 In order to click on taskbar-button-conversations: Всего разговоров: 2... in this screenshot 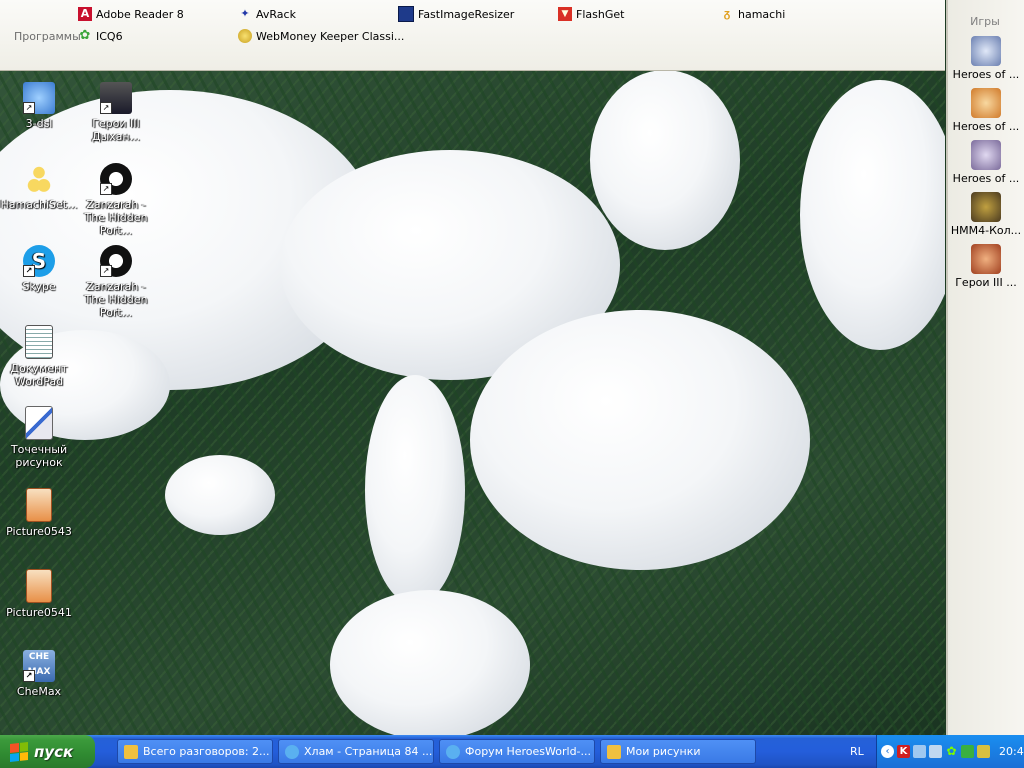, I will do `click(195, 751)`.